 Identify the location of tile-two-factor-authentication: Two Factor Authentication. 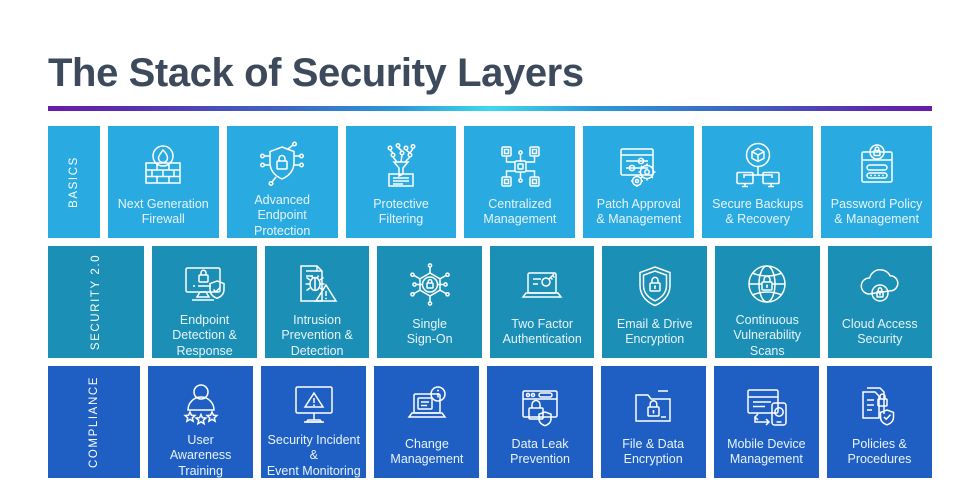
(542, 302).